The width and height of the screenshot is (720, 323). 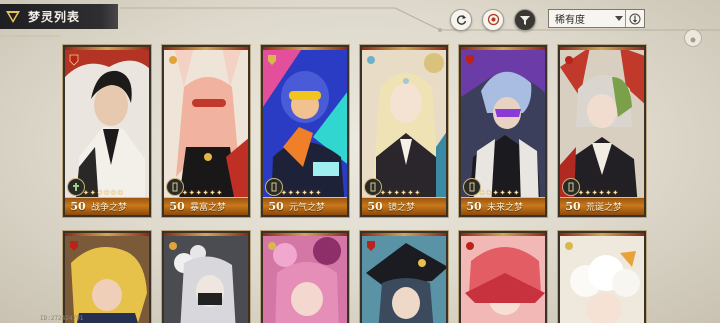 I want to click on sort-label: 稀有度, so click(x=570, y=20).